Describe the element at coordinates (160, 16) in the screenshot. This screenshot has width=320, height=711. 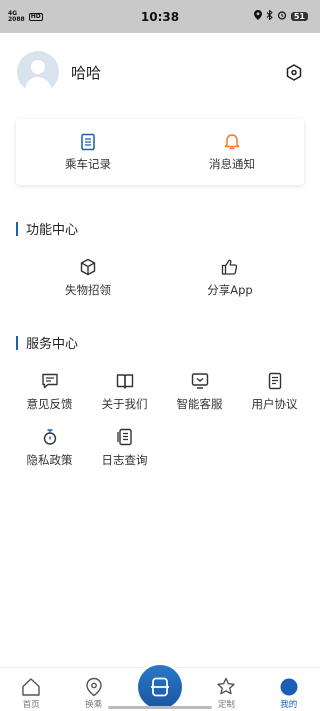
I see `status-bar: 4G 2088 HD 10:38 51` at that location.